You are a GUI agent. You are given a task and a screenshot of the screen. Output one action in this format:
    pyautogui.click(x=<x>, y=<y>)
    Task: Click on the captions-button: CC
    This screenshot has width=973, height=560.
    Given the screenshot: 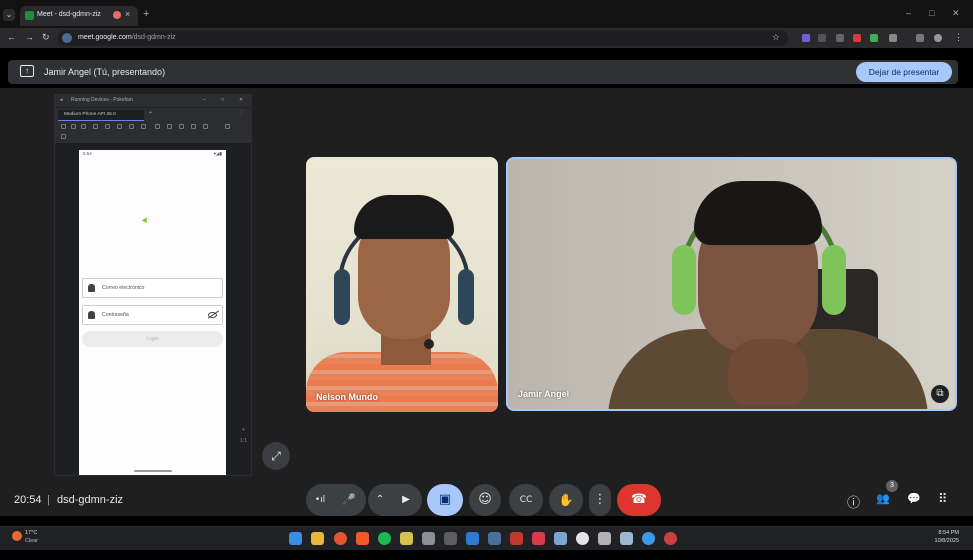 What is the action you would take?
    pyautogui.click(x=526, y=500)
    